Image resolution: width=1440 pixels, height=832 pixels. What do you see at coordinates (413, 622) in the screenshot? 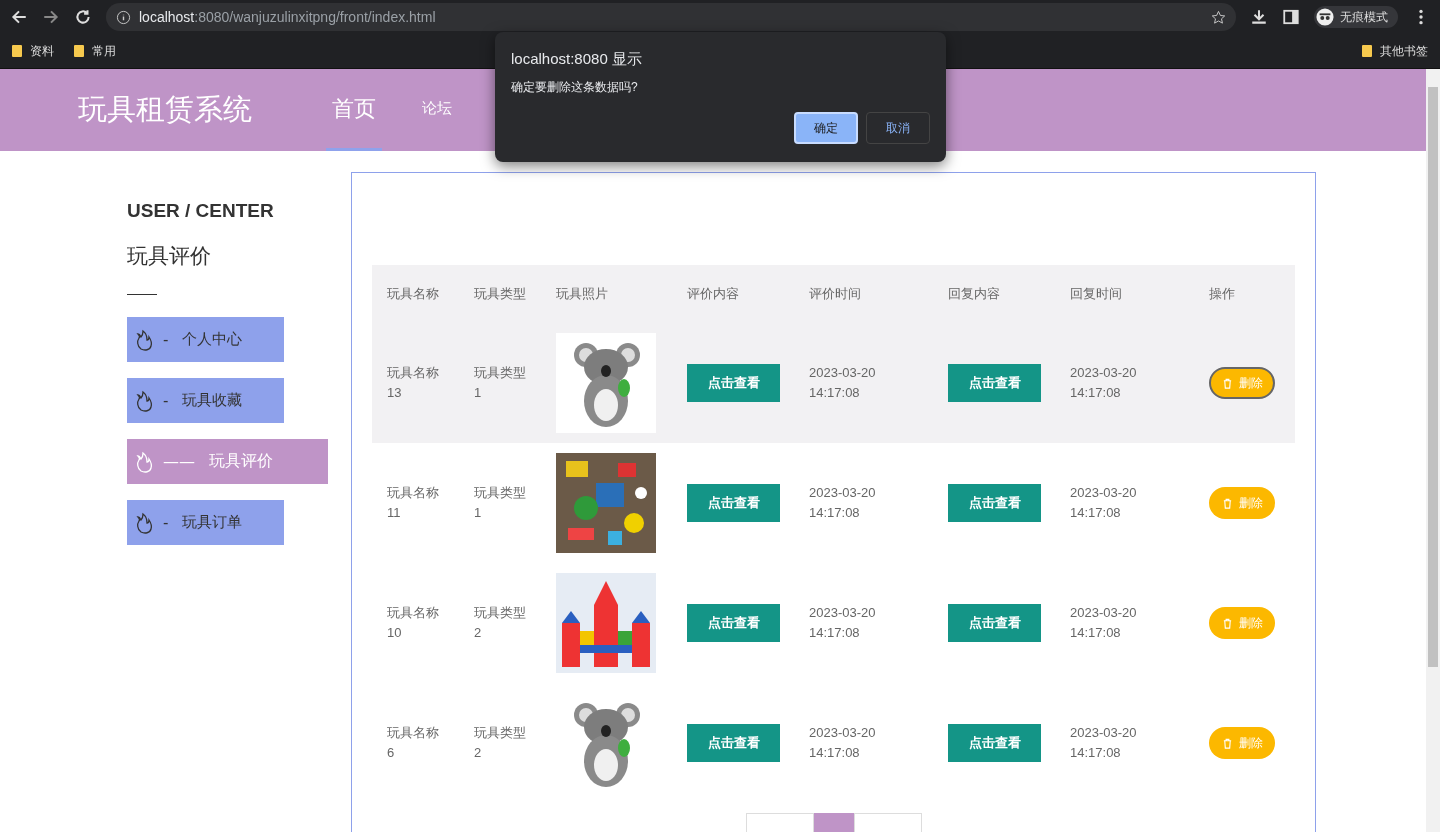
I see `table-cell: 玩具名称10` at bounding box center [413, 622].